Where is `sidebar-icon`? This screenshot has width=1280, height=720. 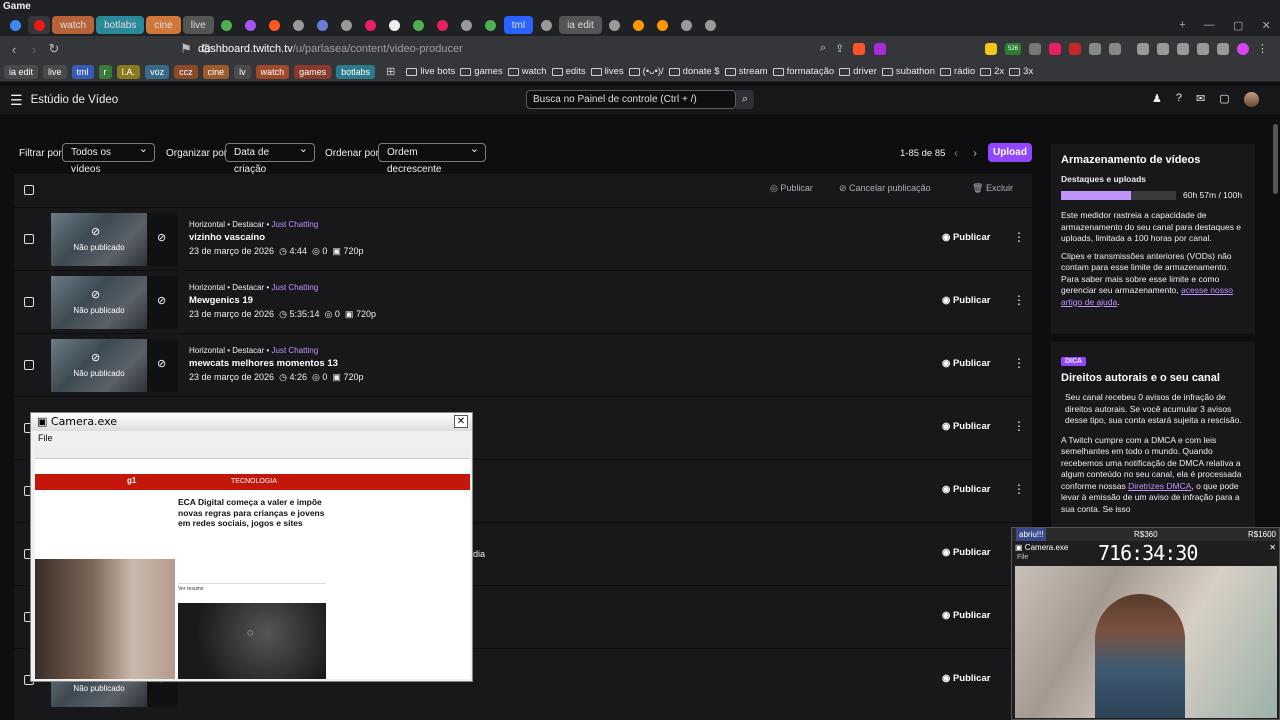 sidebar-icon is located at coordinates (1143, 48).